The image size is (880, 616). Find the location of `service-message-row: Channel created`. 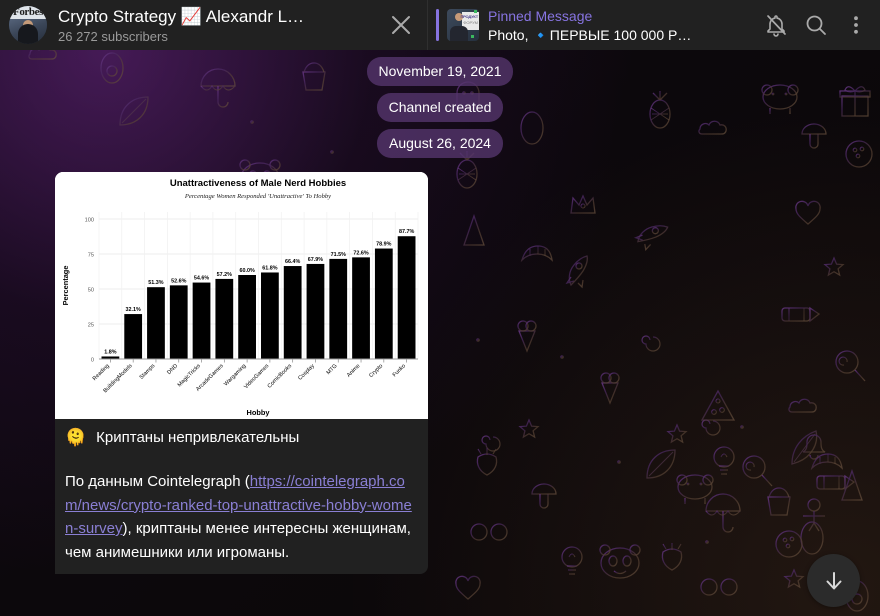

service-message-row: Channel created is located at coordinates (440, 107).